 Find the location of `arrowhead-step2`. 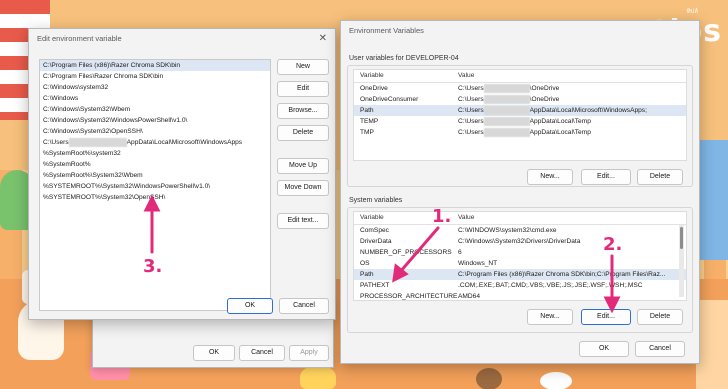

arrowhead-step2 is located at coordinates (612, 305).